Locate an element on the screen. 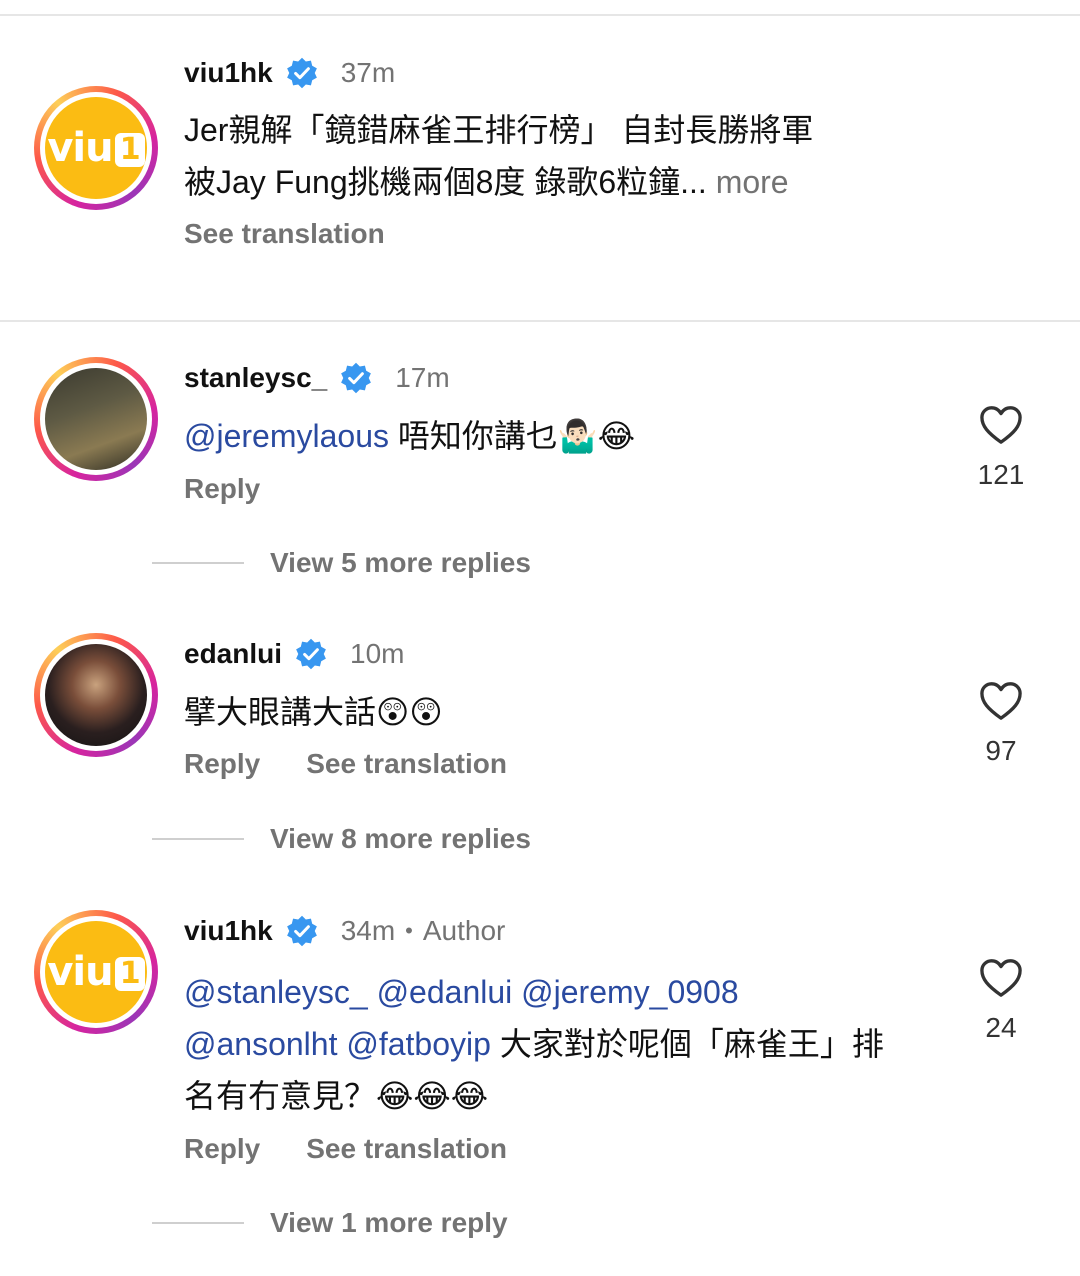 The width and height of the screenshot is (1080, 1276). timestamp: 10m is located at coordinates (377, 653).